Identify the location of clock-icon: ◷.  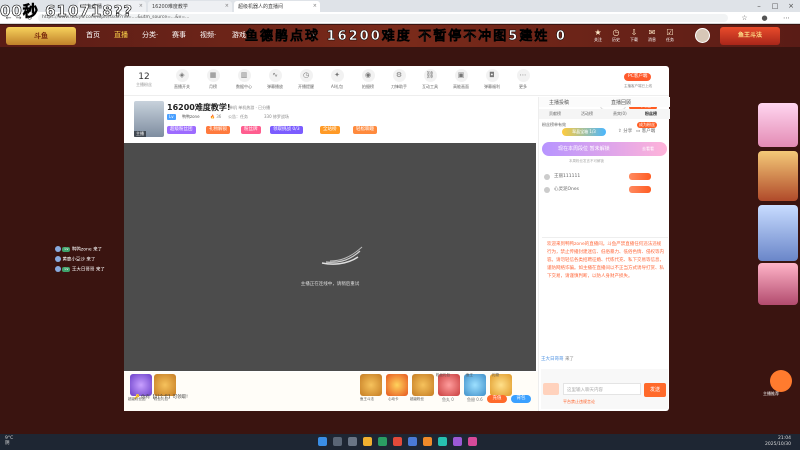
(306, 75).